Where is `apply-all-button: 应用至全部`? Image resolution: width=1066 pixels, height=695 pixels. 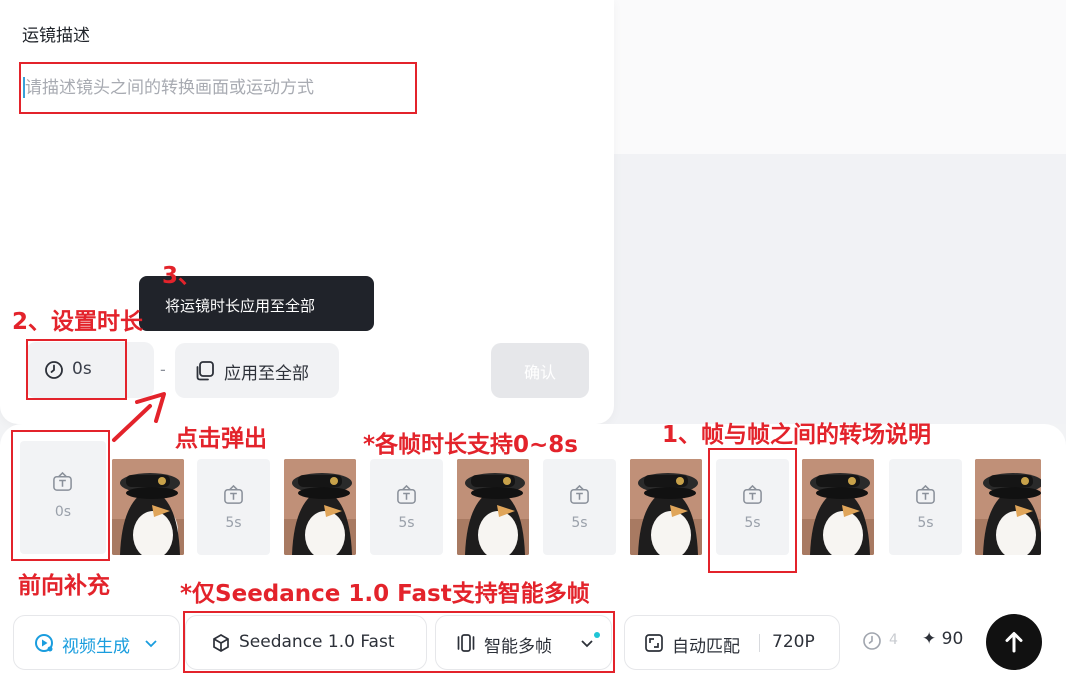 apply-all-button: 应用至全部 is located at coordinates (257, 370).